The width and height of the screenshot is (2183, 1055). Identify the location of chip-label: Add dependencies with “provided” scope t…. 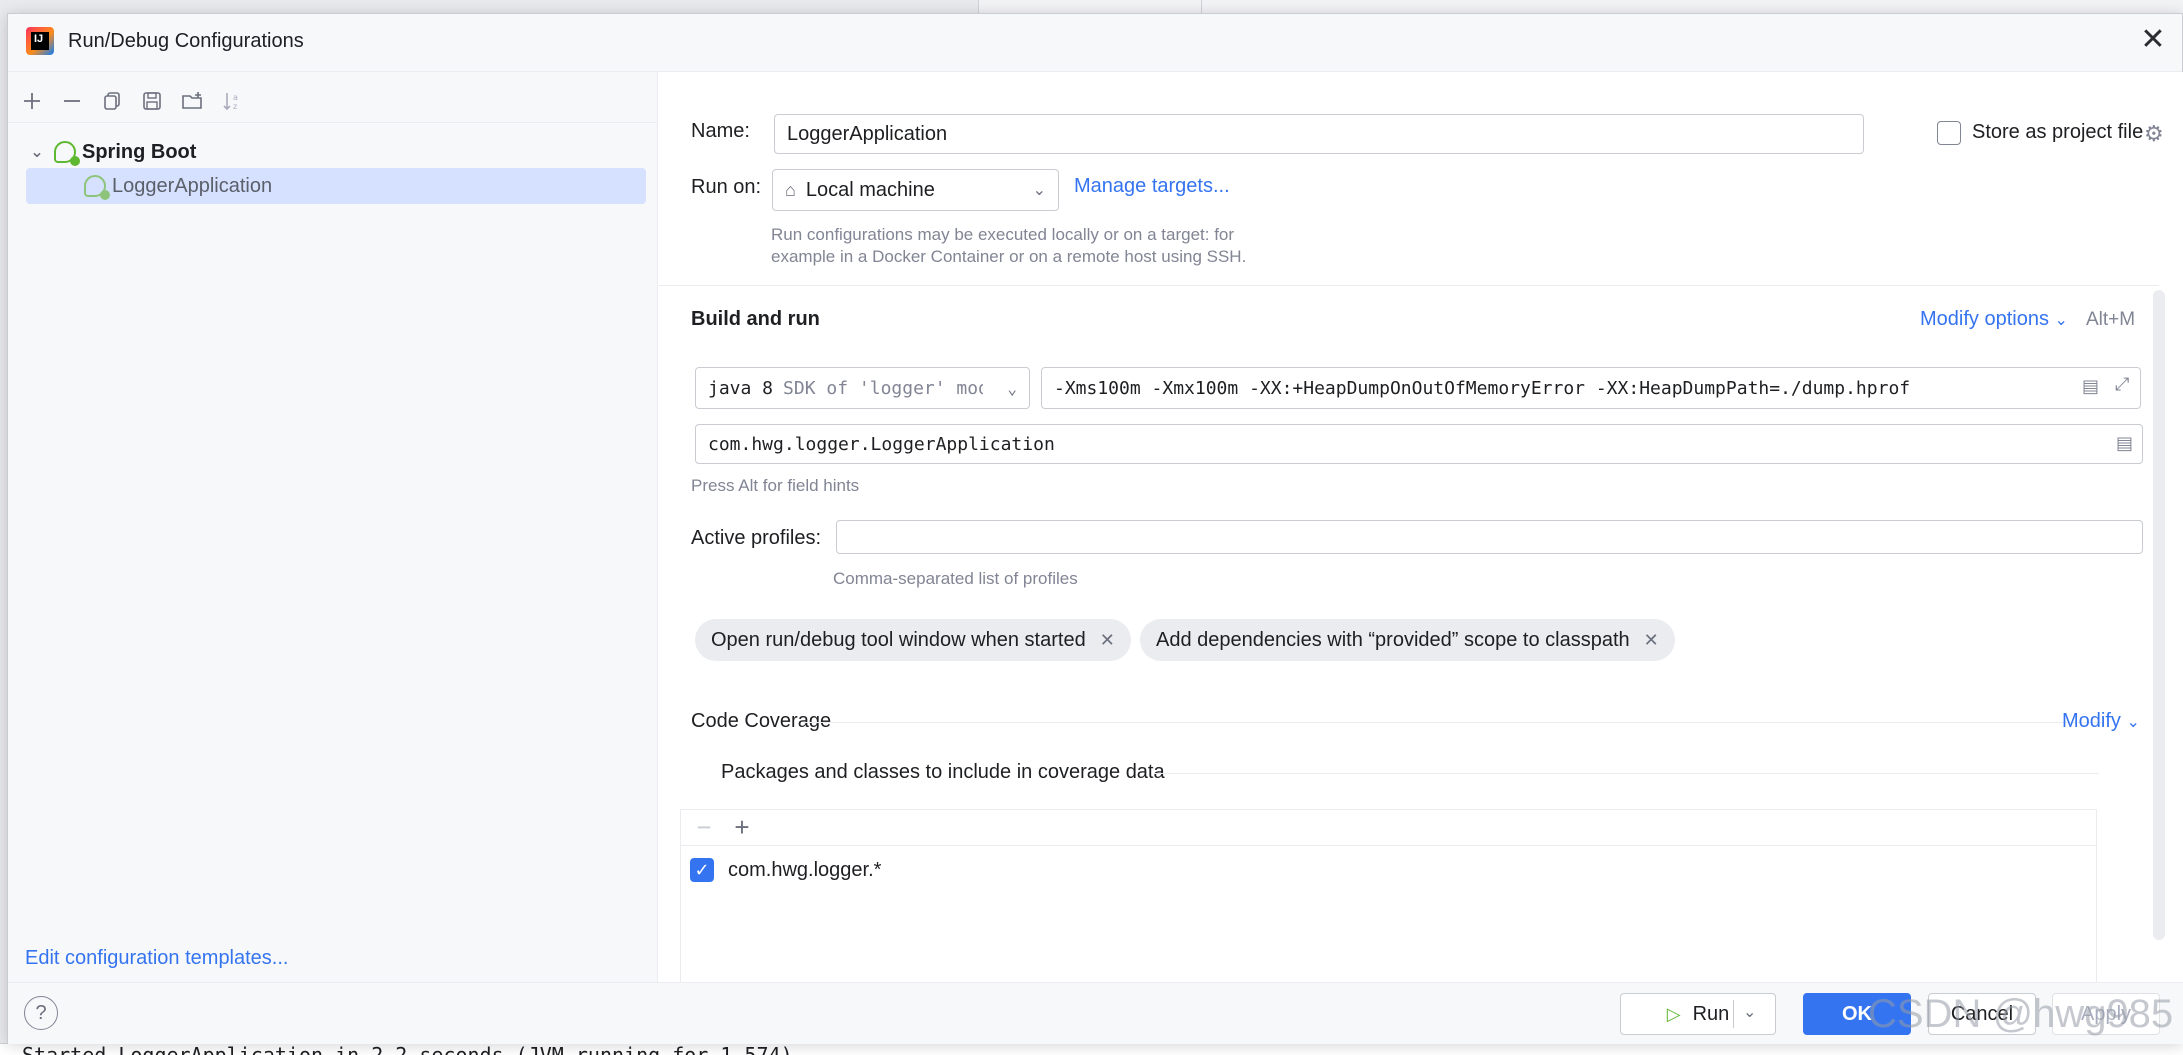
(1393, 639).